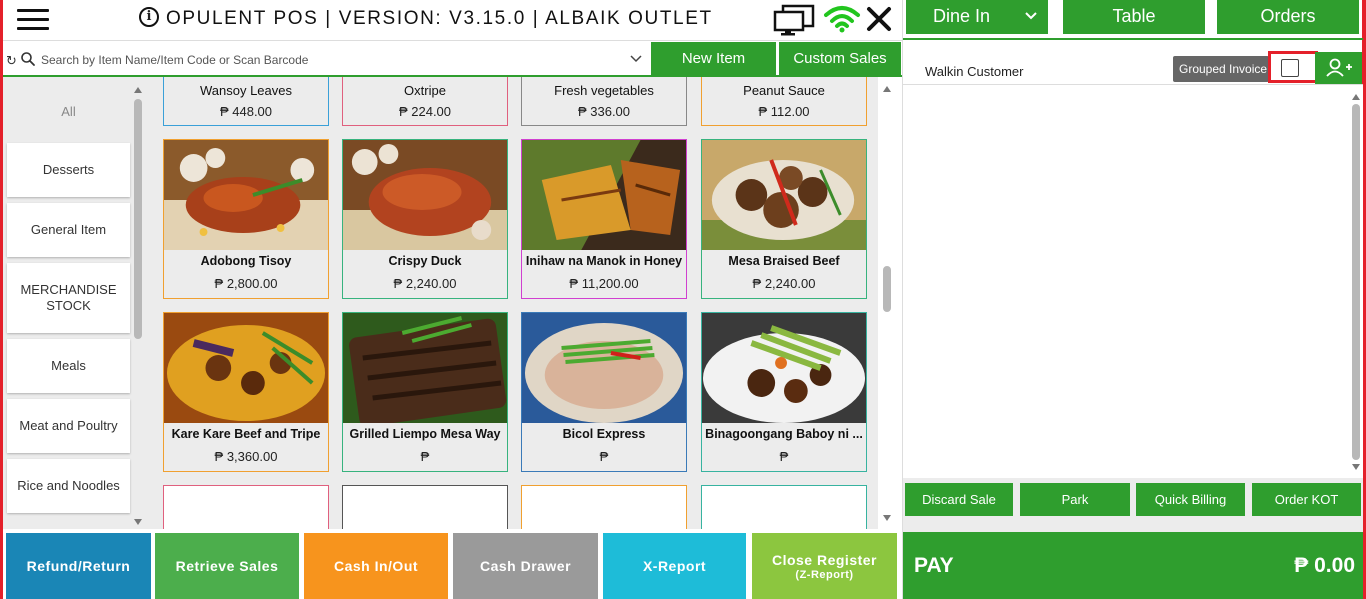 The width and height of the screenshot is (1366, 599). What do you see at coordinates (1356, 97) in the screenshot?
I see `cart-scroll-up-arrow` at bounding box center [1356, 97].